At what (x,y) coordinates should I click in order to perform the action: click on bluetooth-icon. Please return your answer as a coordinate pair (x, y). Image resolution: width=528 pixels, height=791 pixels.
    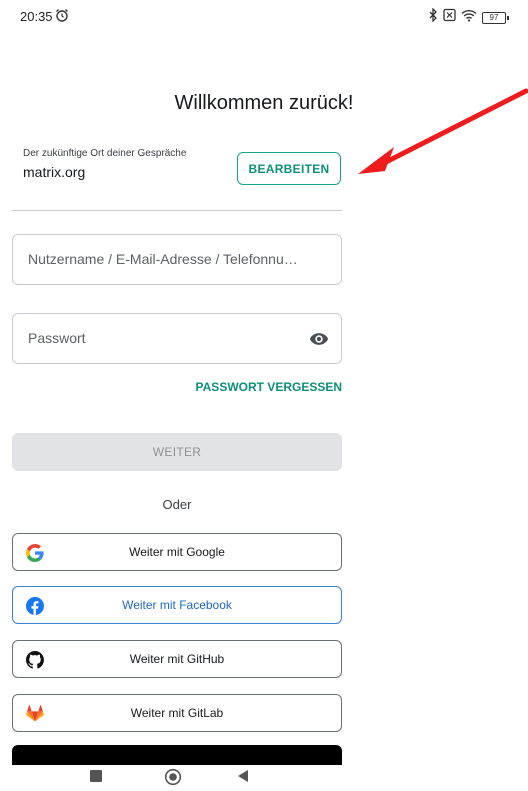
    Looking at the image, I should click on (433, 17).